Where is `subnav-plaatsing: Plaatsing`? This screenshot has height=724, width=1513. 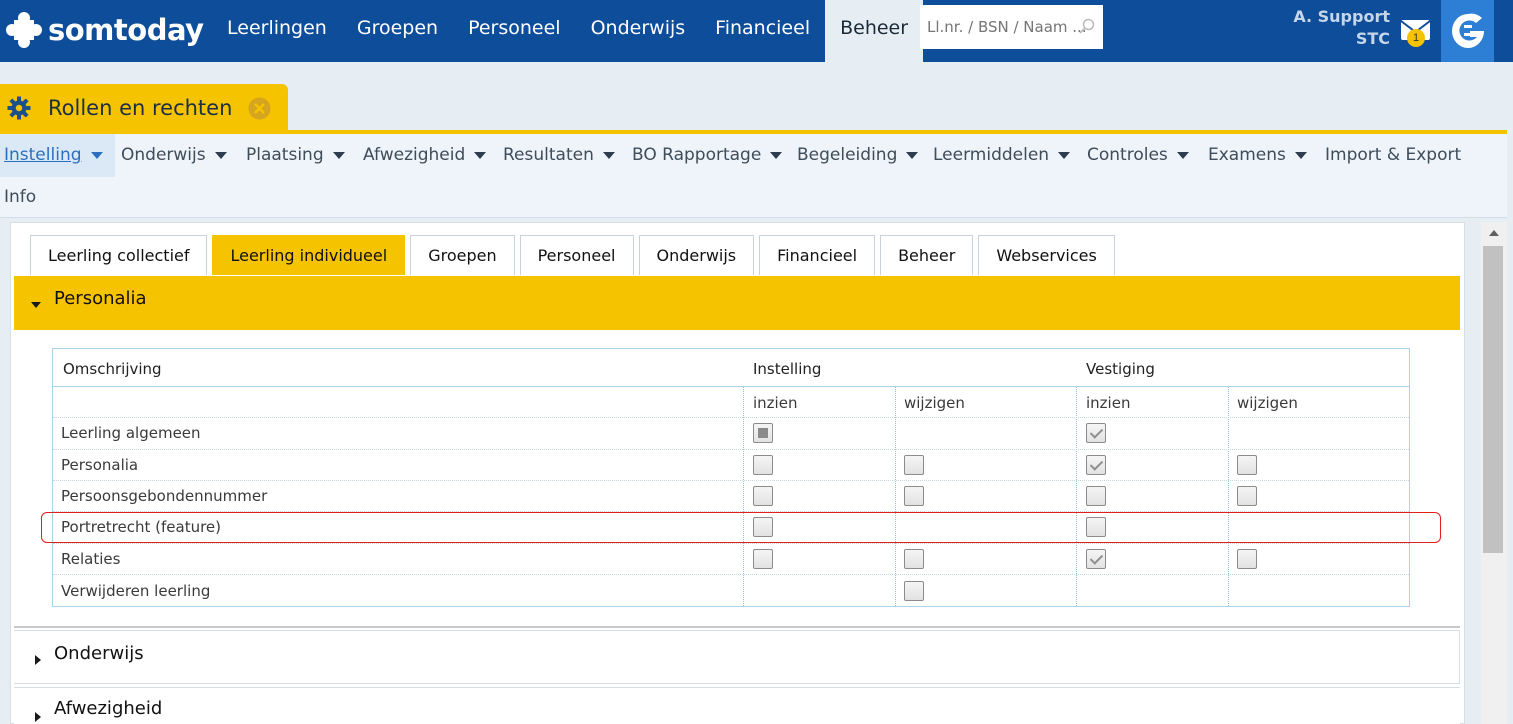 subnav-plaatsing: Plaatsing is located at coordinates (295, 155).